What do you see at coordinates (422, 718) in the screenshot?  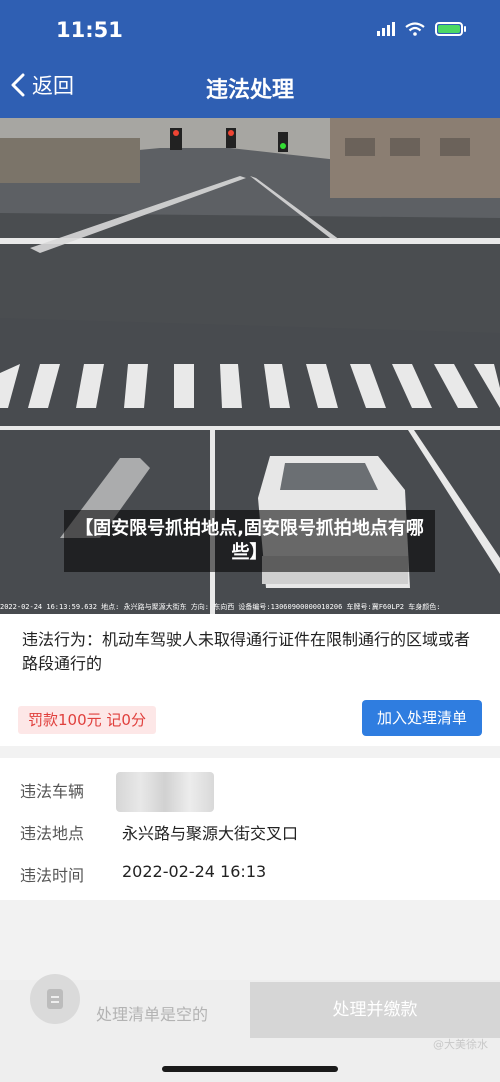 I see `add-to-list-button: 加入处理清单` at bounding box center [422, 718].